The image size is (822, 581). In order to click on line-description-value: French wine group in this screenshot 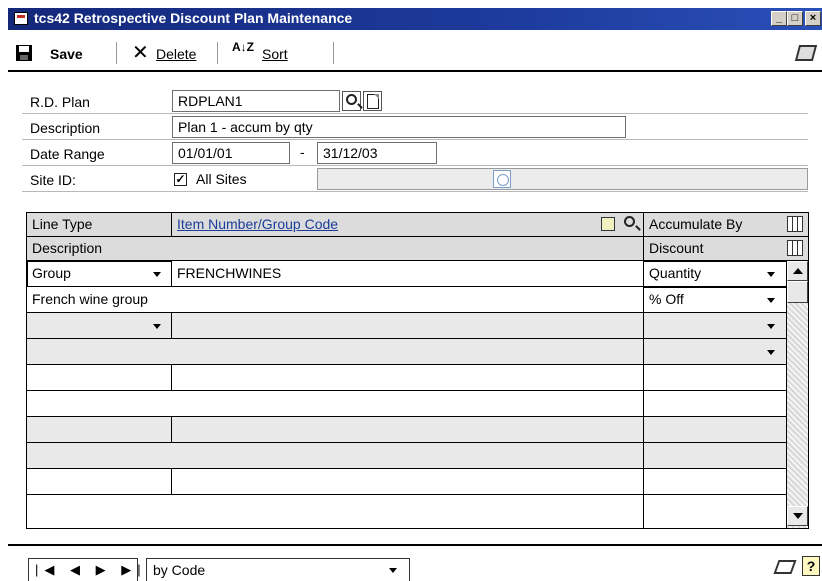, I will do `click(332, 299)`.